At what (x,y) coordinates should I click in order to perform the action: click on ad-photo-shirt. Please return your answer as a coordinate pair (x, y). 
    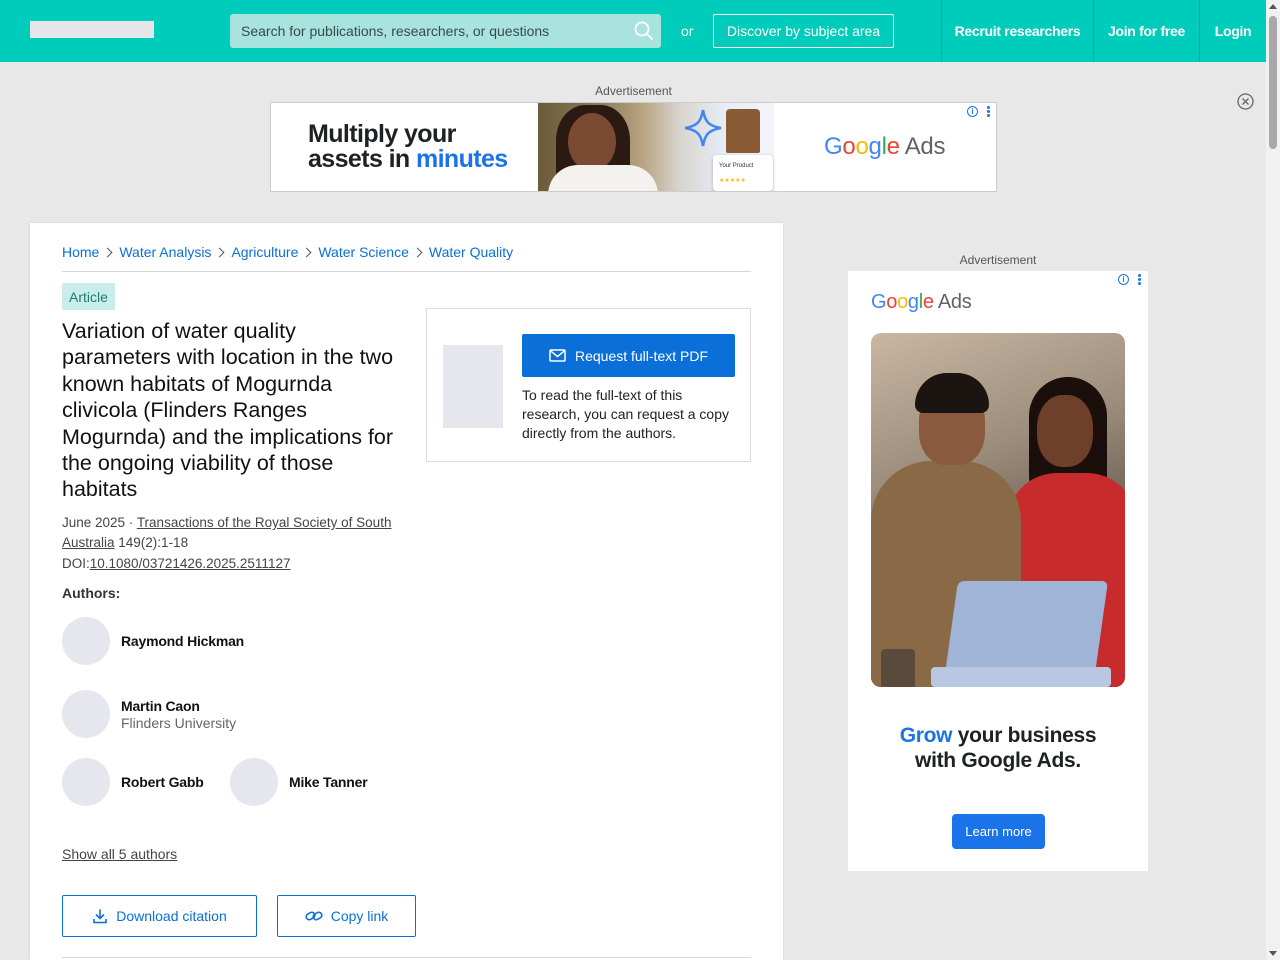
    Looking at the image, I should click on (603, 178).